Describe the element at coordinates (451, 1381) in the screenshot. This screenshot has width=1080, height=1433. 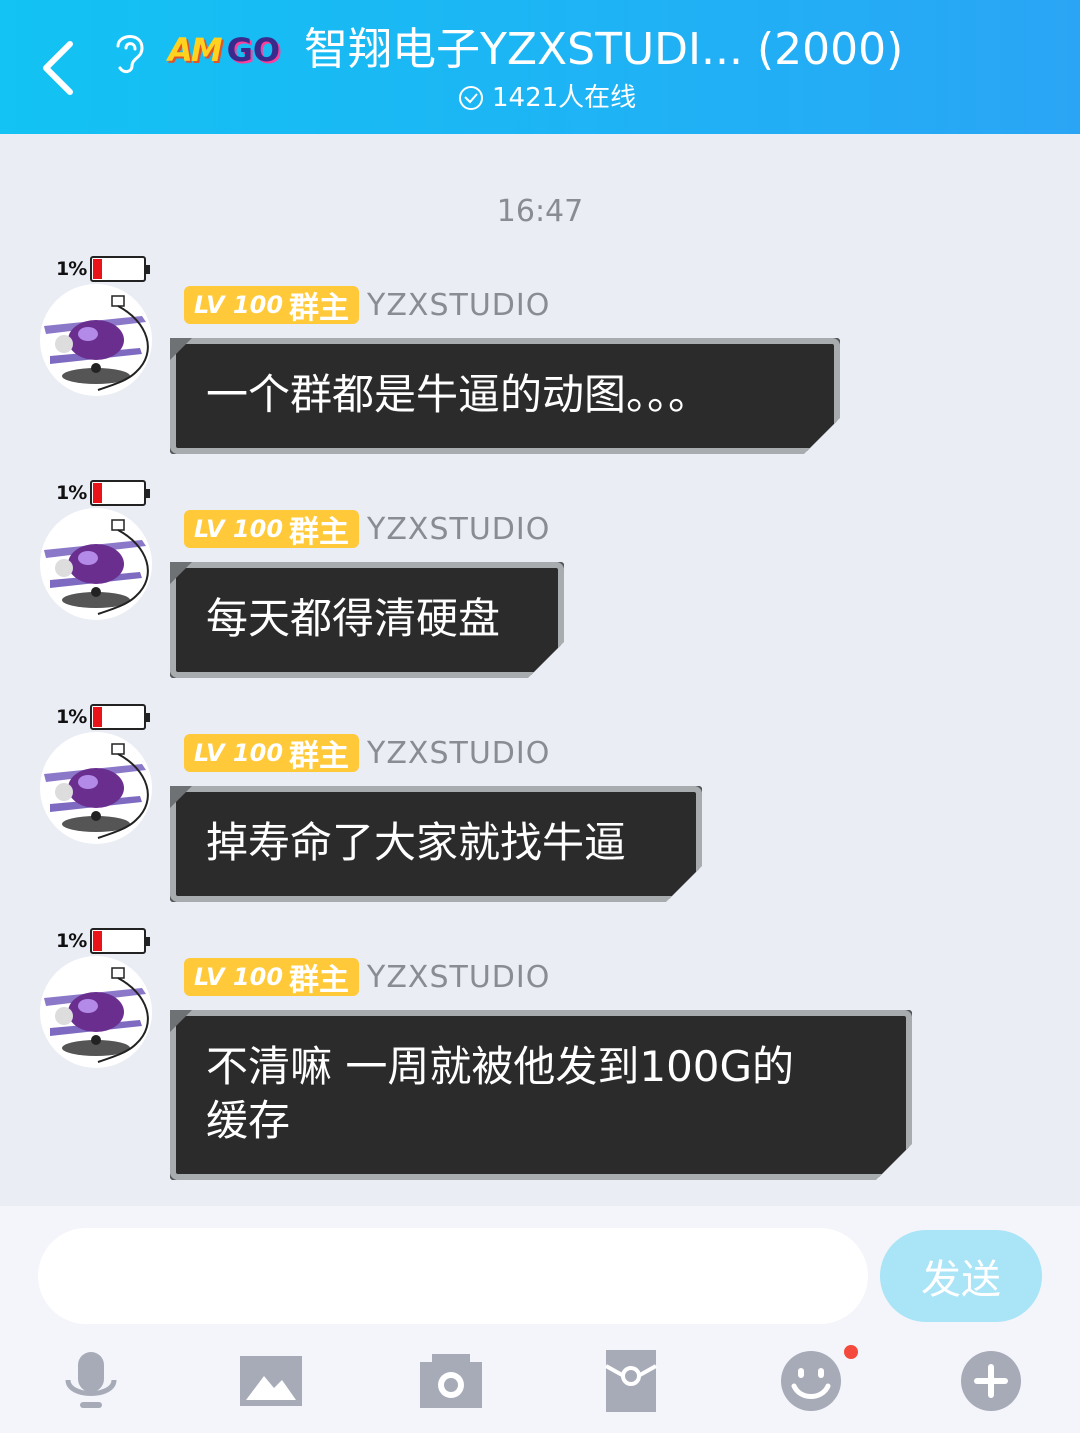
I see `camera-icon` at that location.